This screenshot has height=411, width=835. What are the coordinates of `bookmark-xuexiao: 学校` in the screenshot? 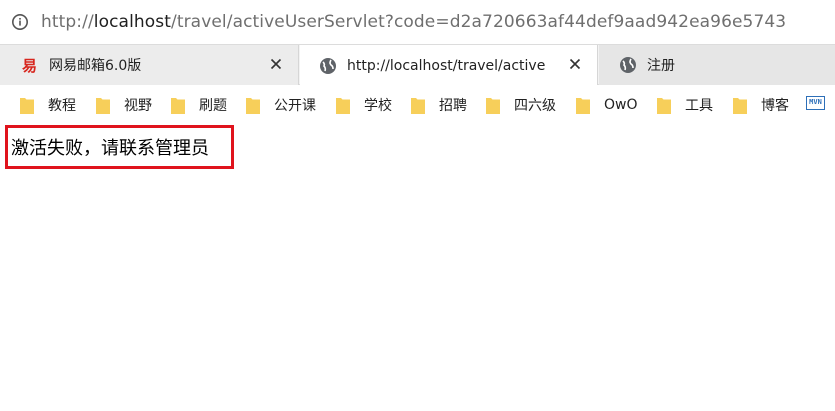 It's located at (364, 105).